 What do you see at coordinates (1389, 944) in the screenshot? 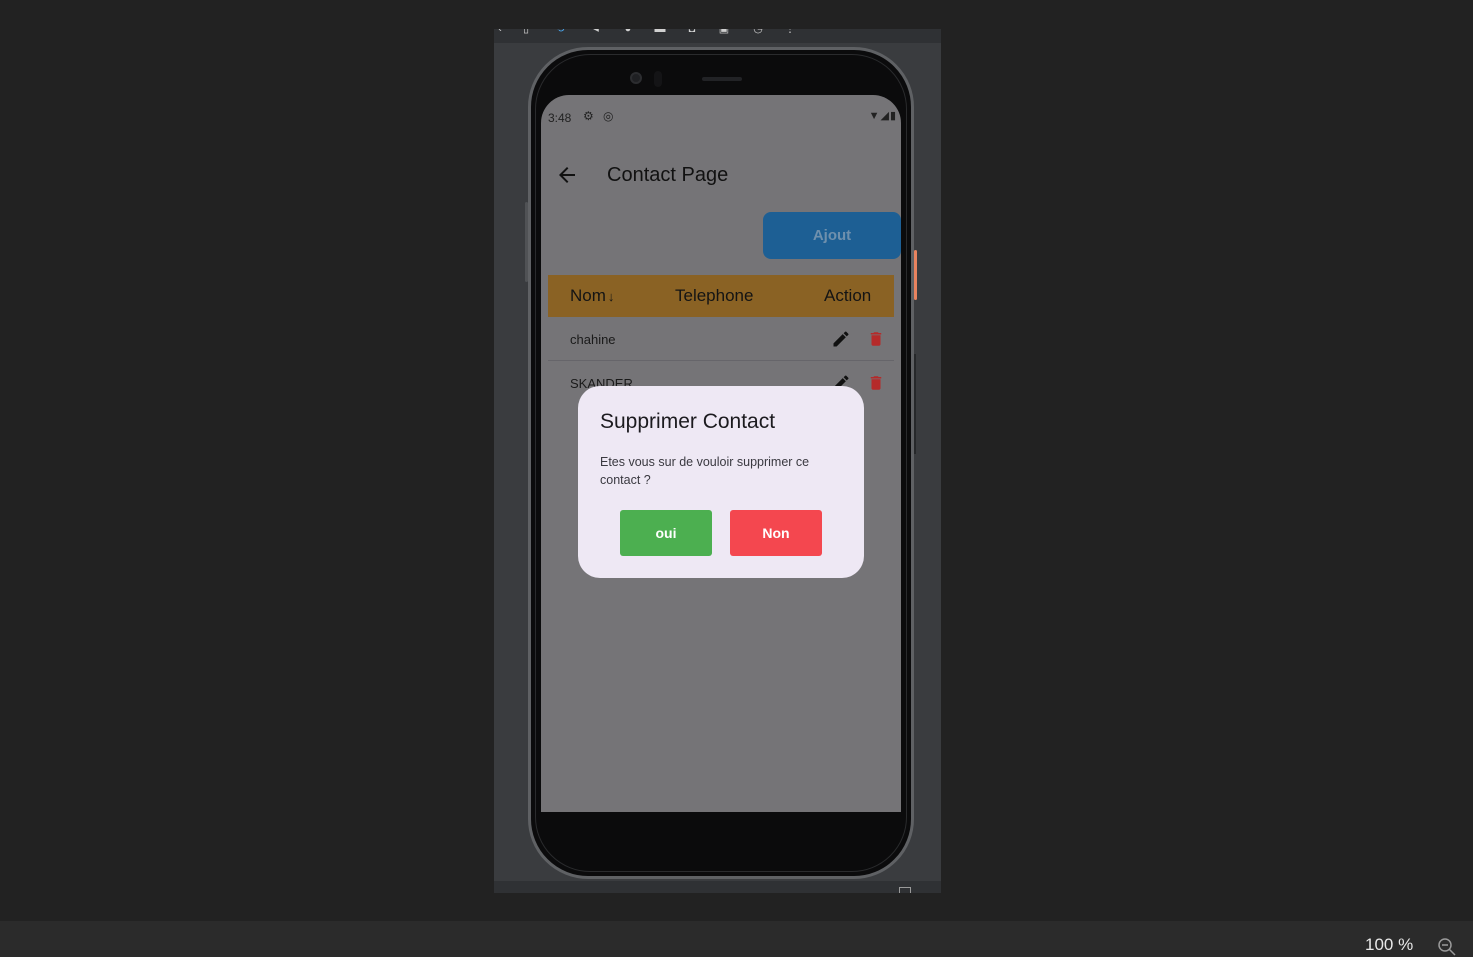
I see `zoom-level: 100 %` at bounding box center [1389, 944].